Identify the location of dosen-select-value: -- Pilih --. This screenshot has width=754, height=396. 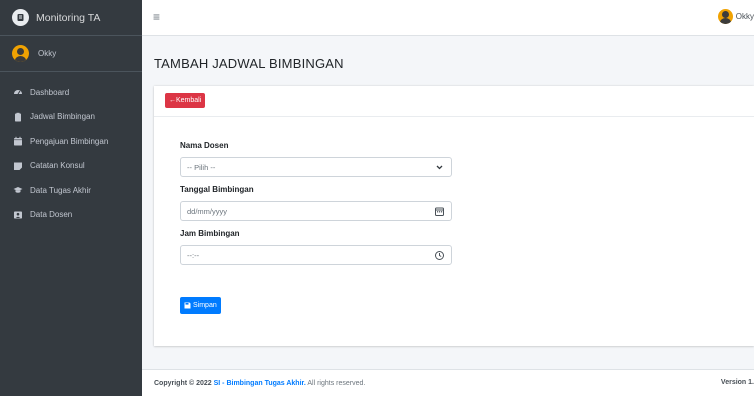
(201, 167).